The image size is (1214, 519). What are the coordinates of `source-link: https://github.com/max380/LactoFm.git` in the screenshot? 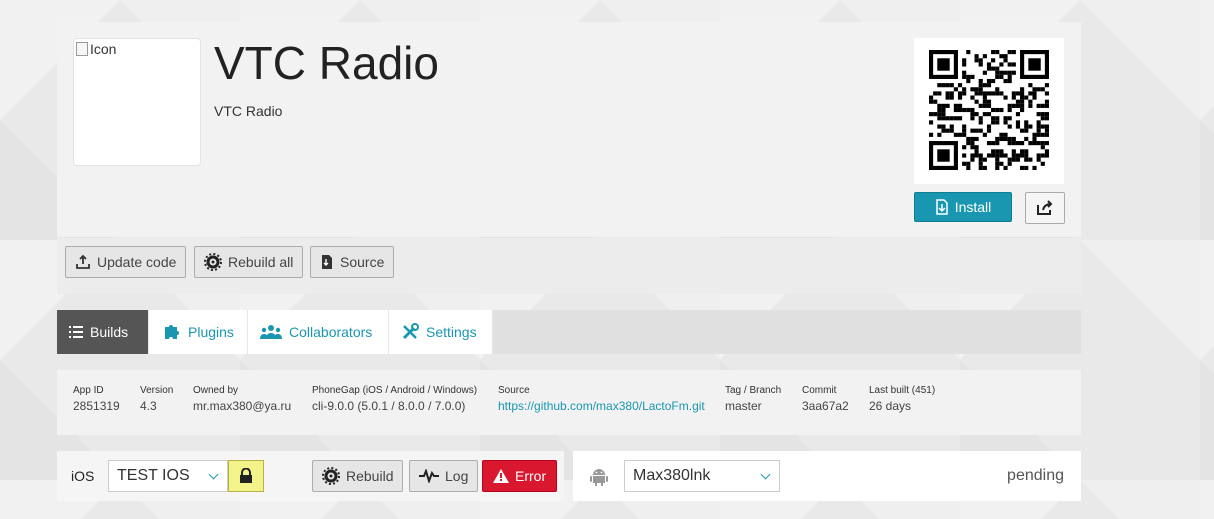 It's located at (601, 406).